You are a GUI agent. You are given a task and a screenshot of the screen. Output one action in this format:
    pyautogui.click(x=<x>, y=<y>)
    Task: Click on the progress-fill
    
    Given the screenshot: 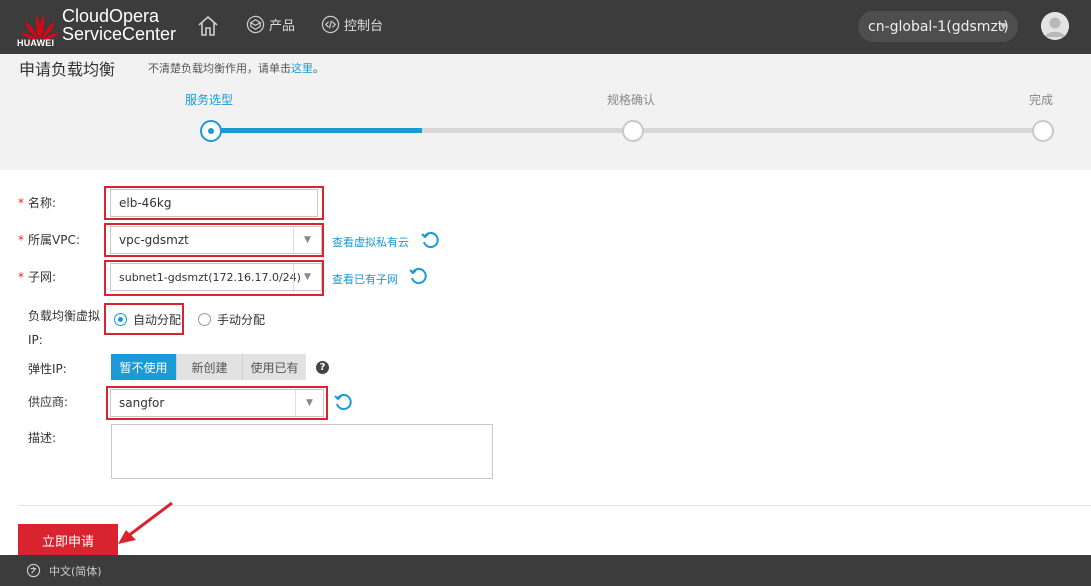 What is the action you would take?
    pyautogui.click(x=316, y=130)
    